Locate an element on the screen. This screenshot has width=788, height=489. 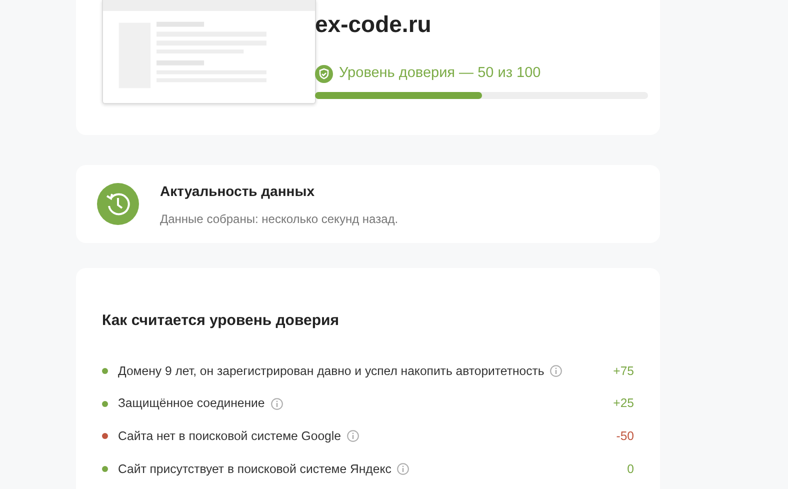
criterion-text: Домену 9 лет, он зарегистрирован давно и успел накопить авторитетность is located at coordinates (331, 371).